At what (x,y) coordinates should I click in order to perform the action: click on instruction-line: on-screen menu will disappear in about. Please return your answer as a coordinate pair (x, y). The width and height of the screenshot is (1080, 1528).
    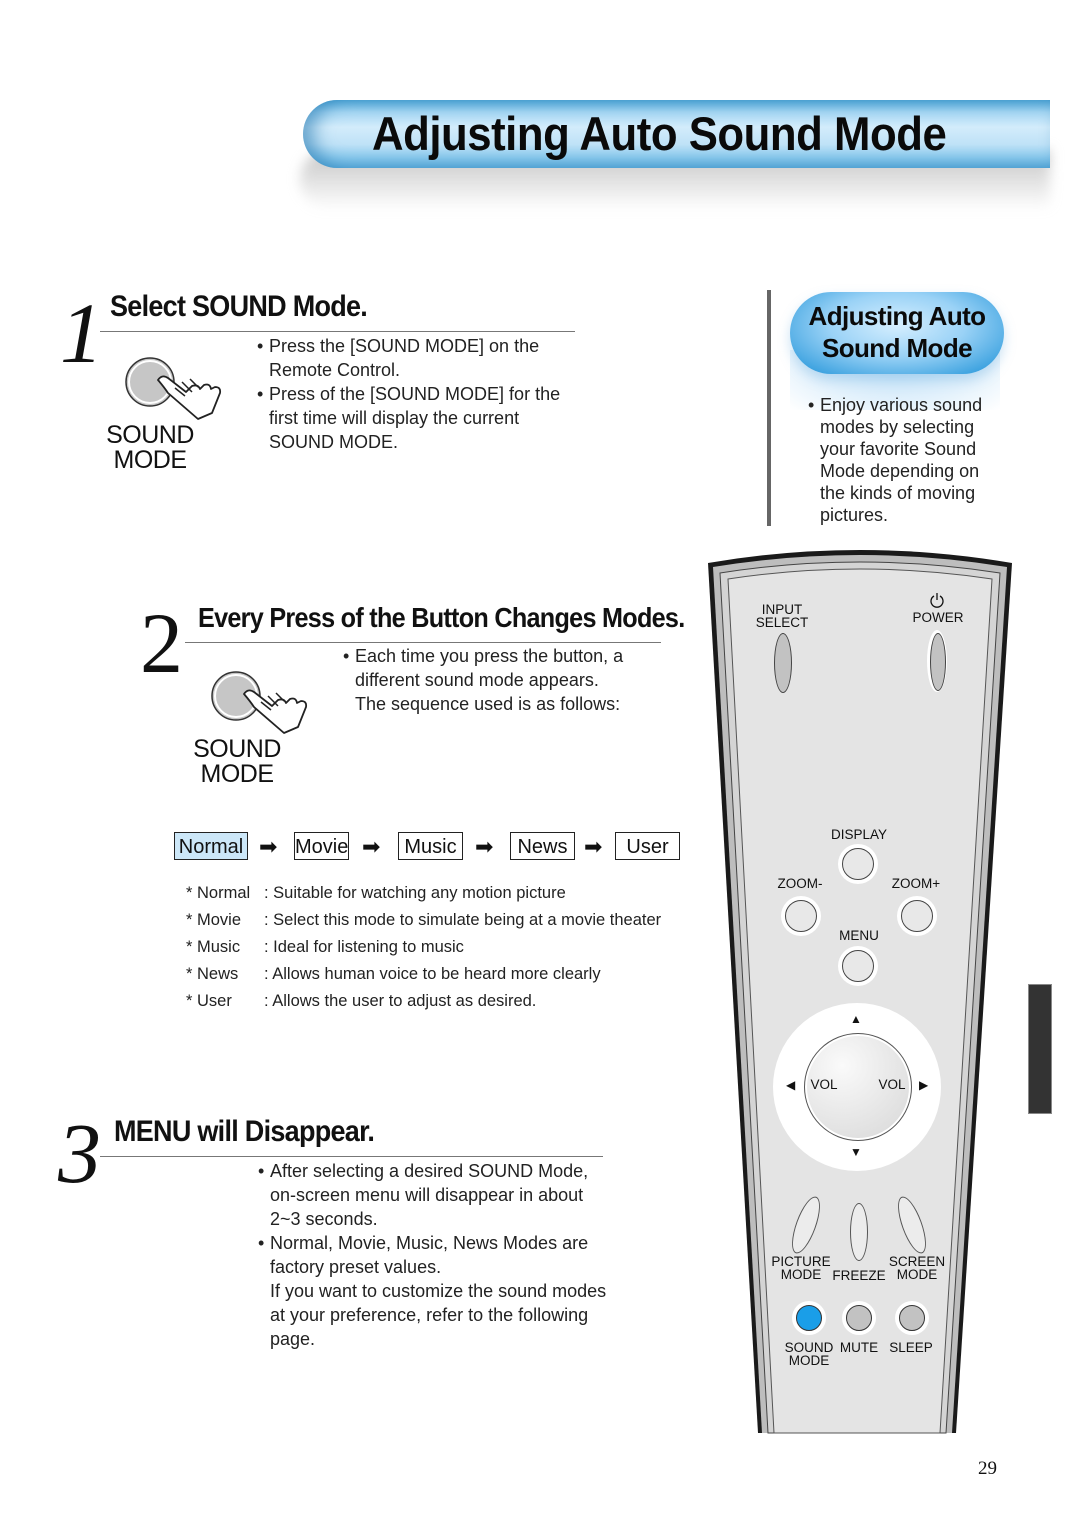
    Looking at the image, I should click on (427, 1195).